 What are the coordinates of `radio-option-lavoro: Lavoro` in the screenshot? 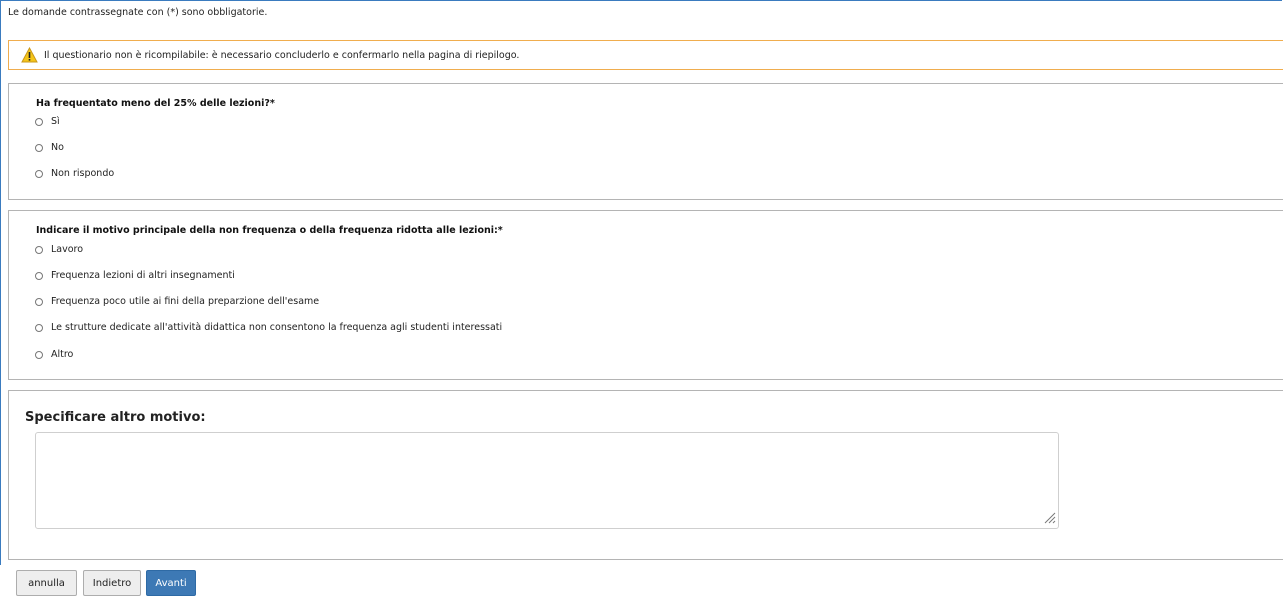 It's located at (59, 249).